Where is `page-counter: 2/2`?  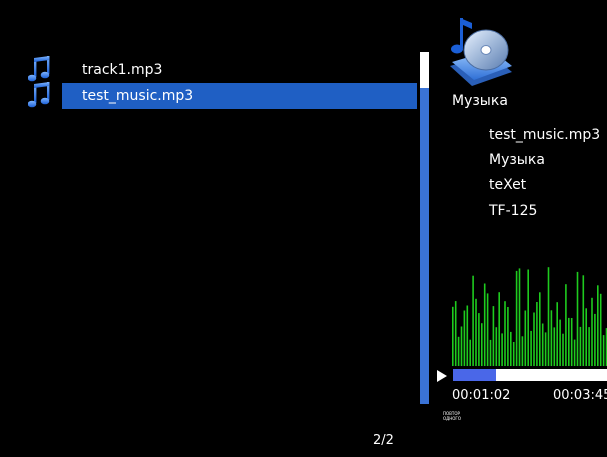
page-counter: 2/2 is located at coordinates (383, 440).